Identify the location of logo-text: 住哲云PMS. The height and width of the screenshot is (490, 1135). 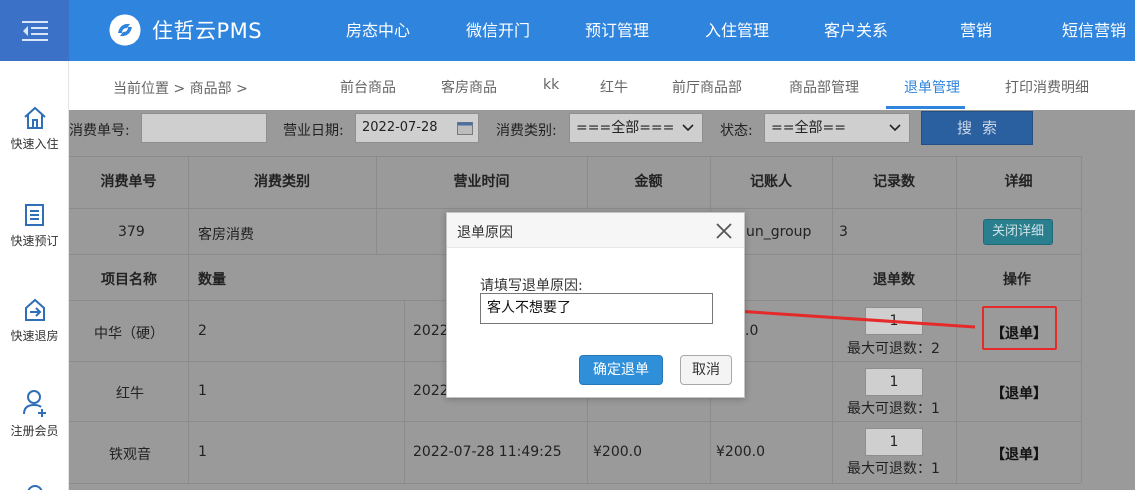
(207, 31).